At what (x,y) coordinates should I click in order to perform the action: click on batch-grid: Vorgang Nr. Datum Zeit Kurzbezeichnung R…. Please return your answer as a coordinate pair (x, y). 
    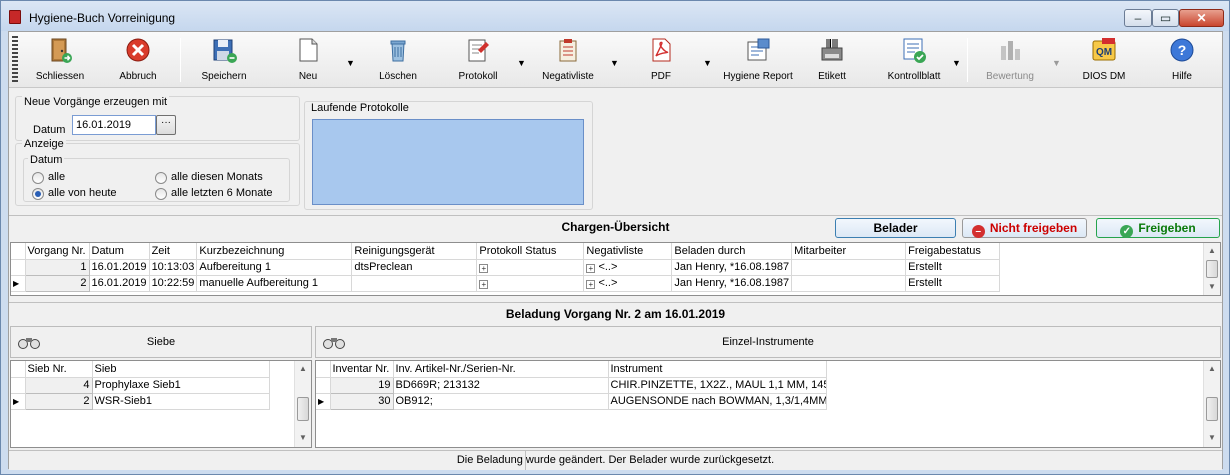
    Looking at the image, I should click on (615, 269).